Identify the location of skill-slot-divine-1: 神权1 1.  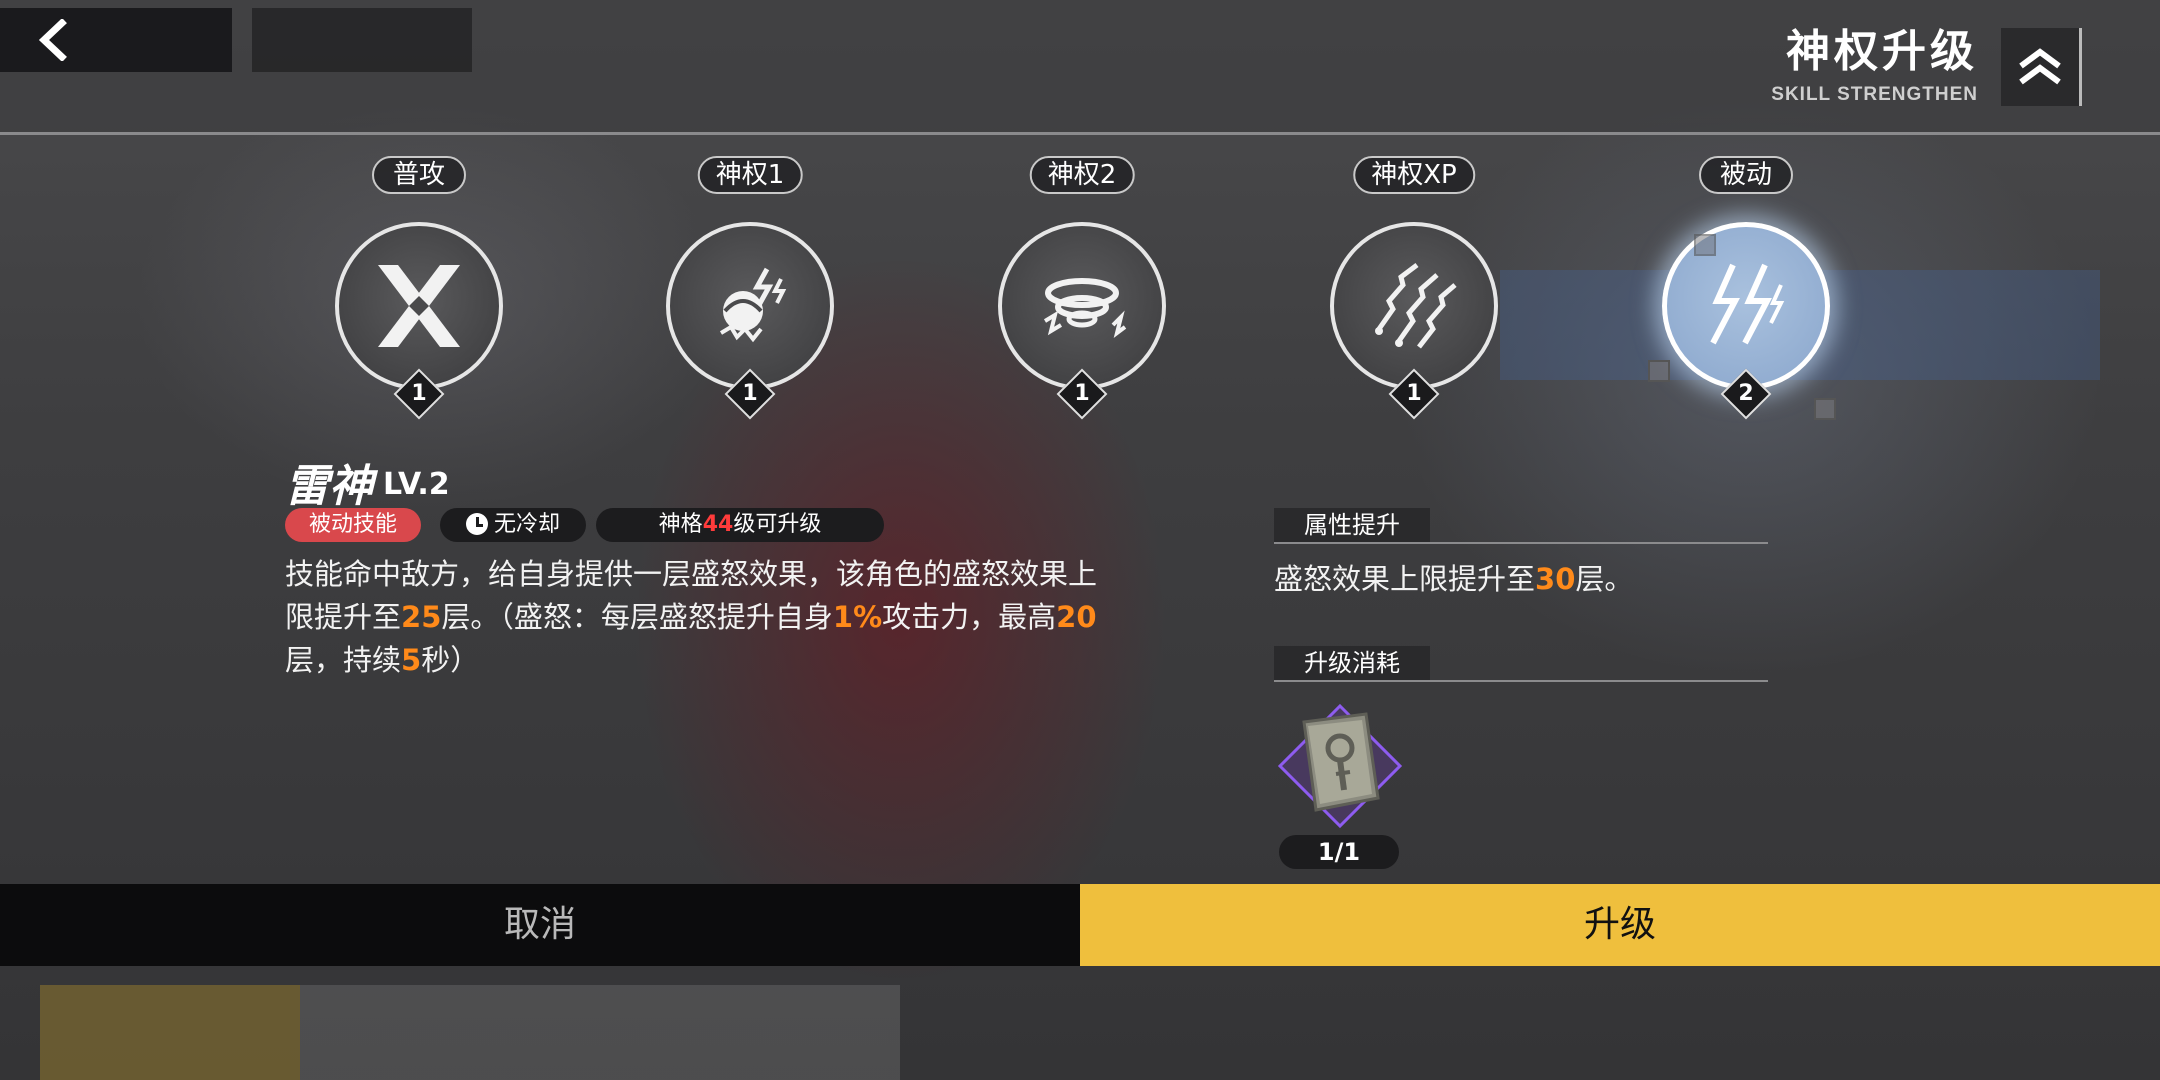
(750, 288).